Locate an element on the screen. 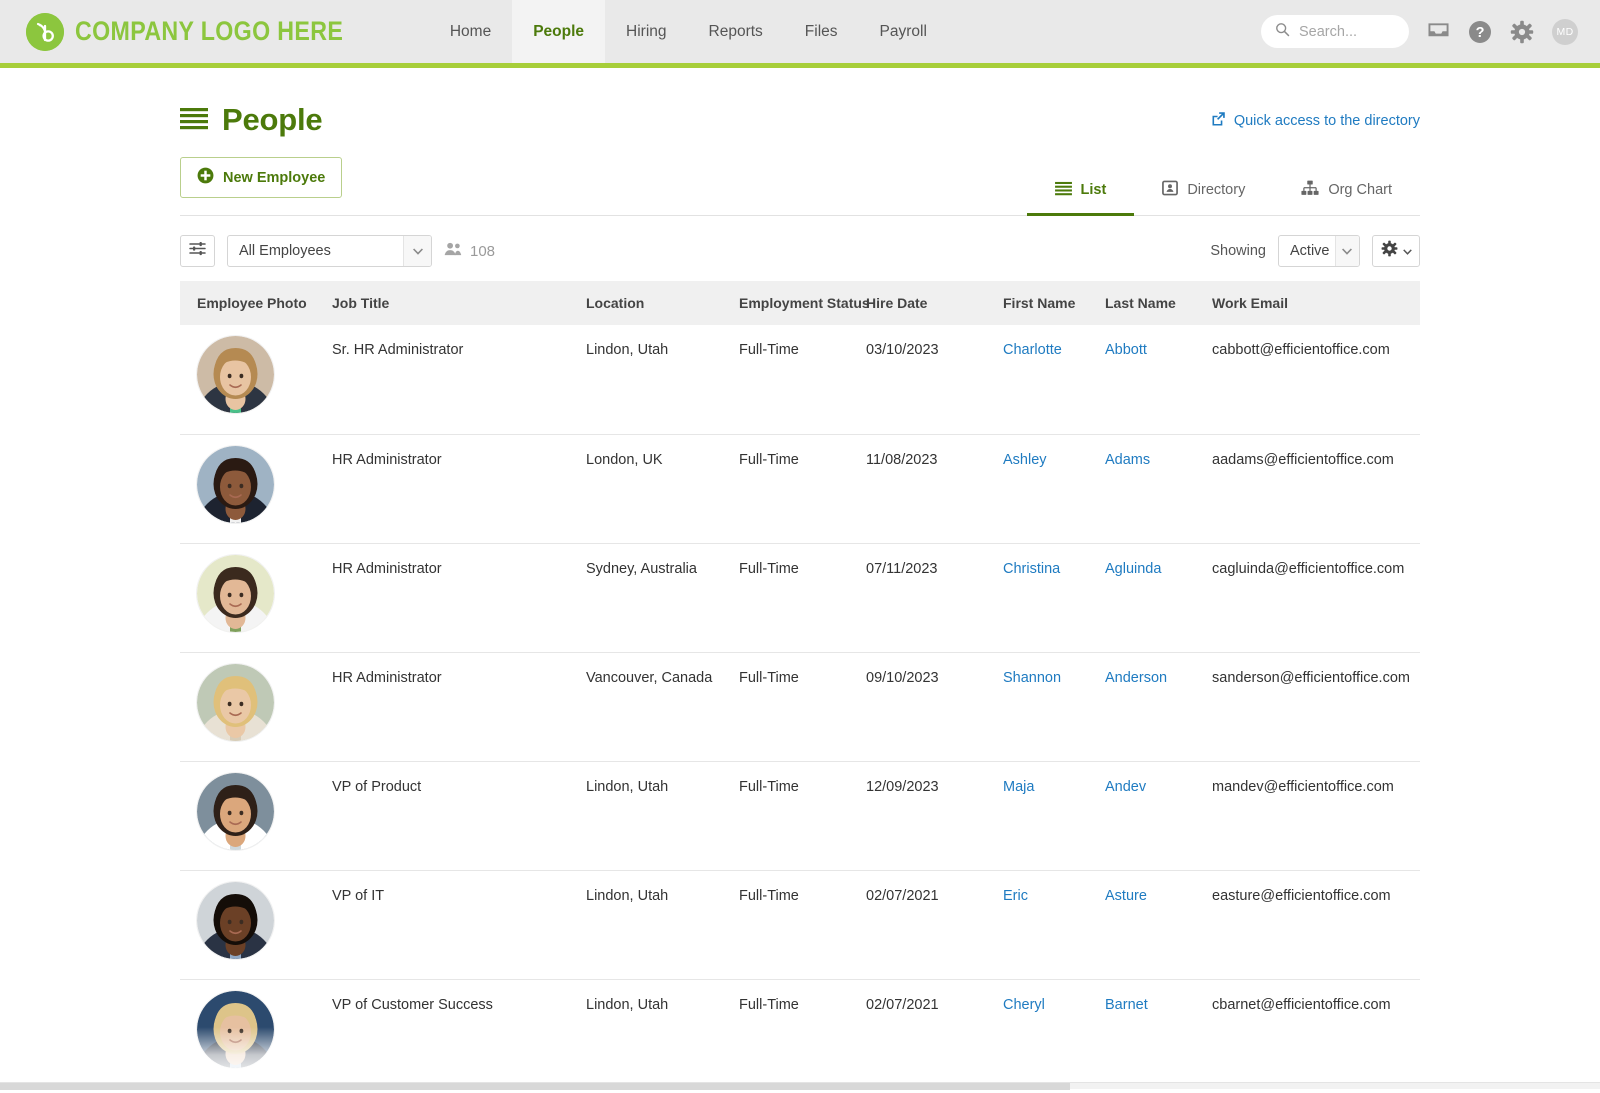 The height and width of the screenshot is (1093, 1600). brand-logo: COMPANY LOGO HERE is located at coordinates (206, 31).